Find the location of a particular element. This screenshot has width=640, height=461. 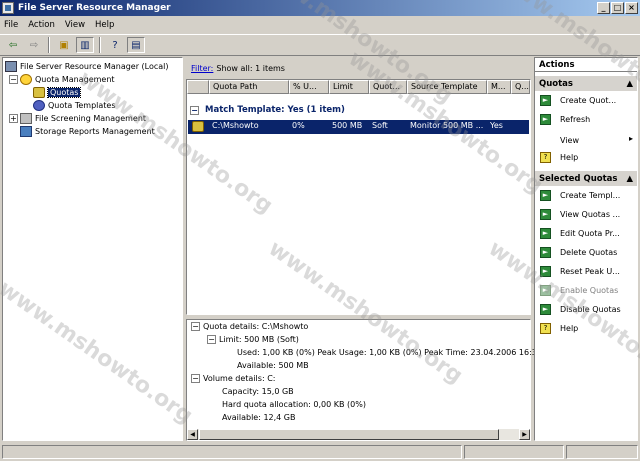

limit-node: − Limit: 500 MB (Soft) is located at coordinates (253, 339).